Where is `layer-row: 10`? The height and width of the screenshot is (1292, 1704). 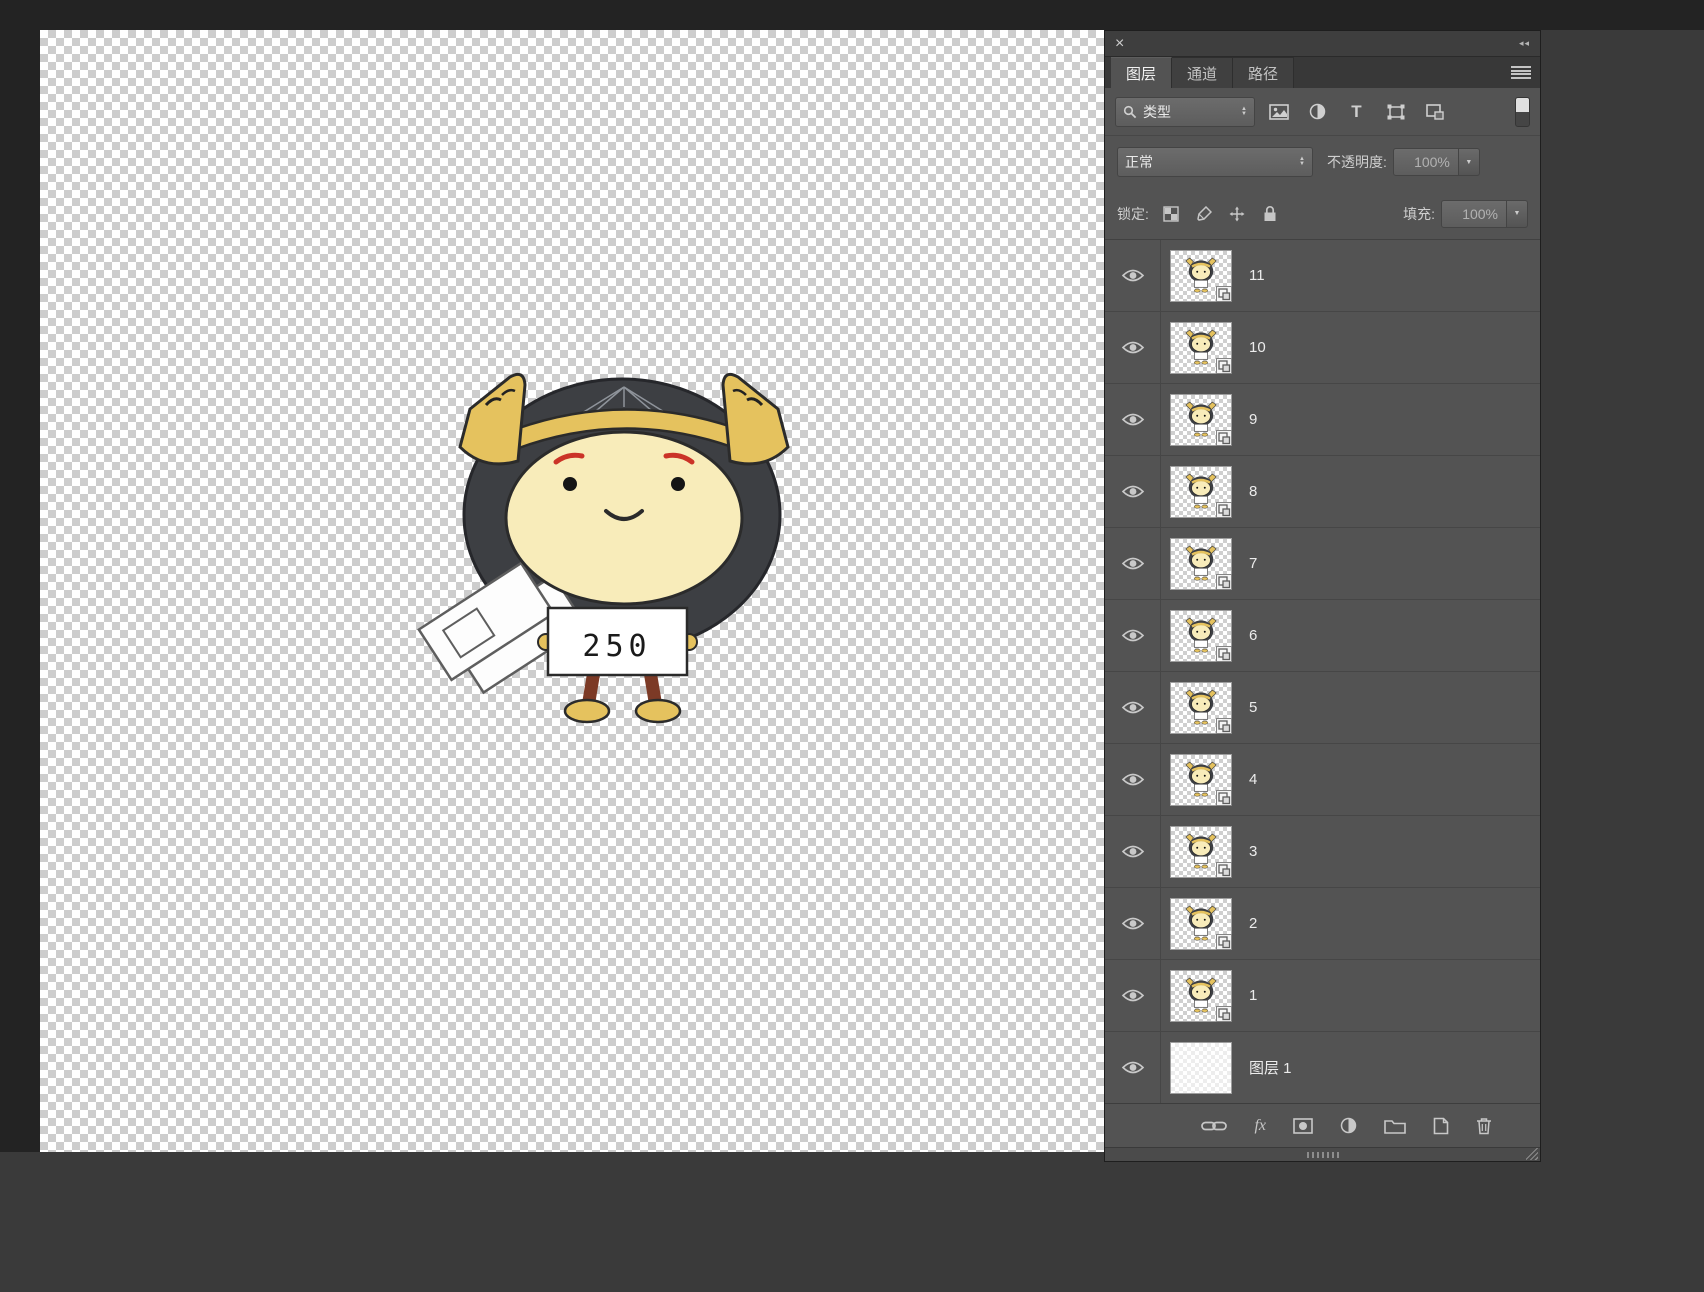 layer-row: 10 is located at coordinates (1322, 348).